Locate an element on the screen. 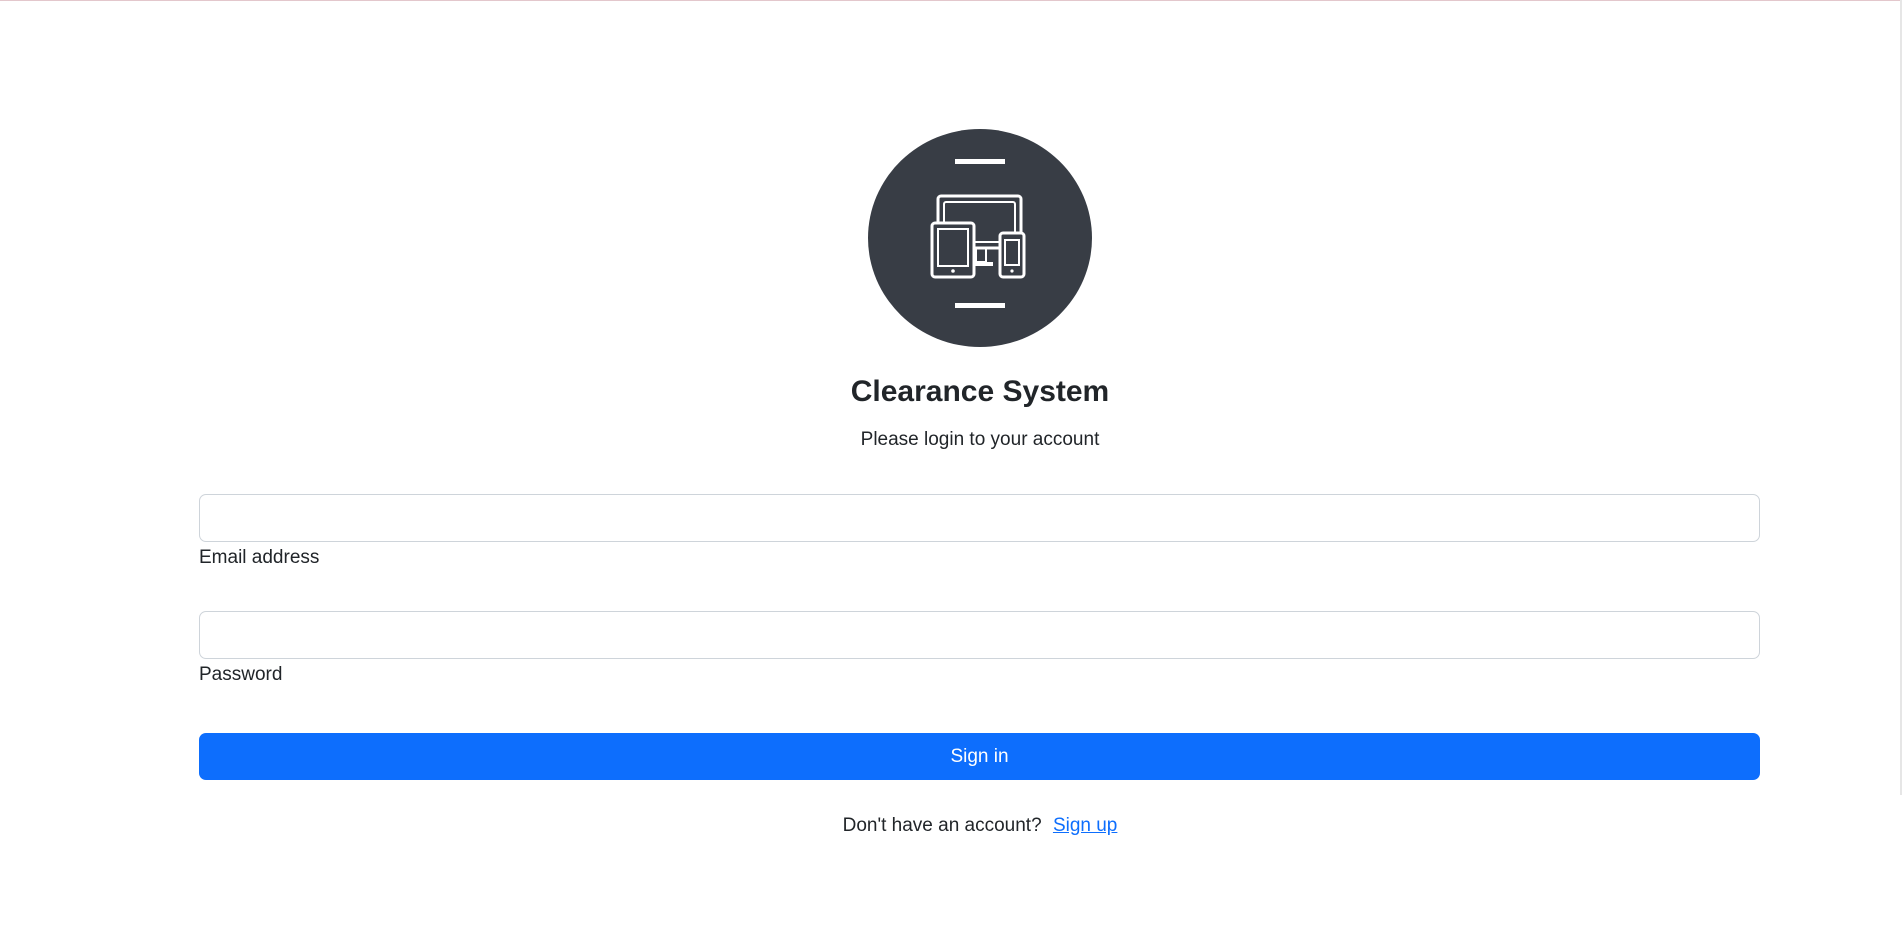 Image resolution: width=1902 pixels, height=933 pixels. sign-in-button: Sign in is located at coordinates (979, 756).